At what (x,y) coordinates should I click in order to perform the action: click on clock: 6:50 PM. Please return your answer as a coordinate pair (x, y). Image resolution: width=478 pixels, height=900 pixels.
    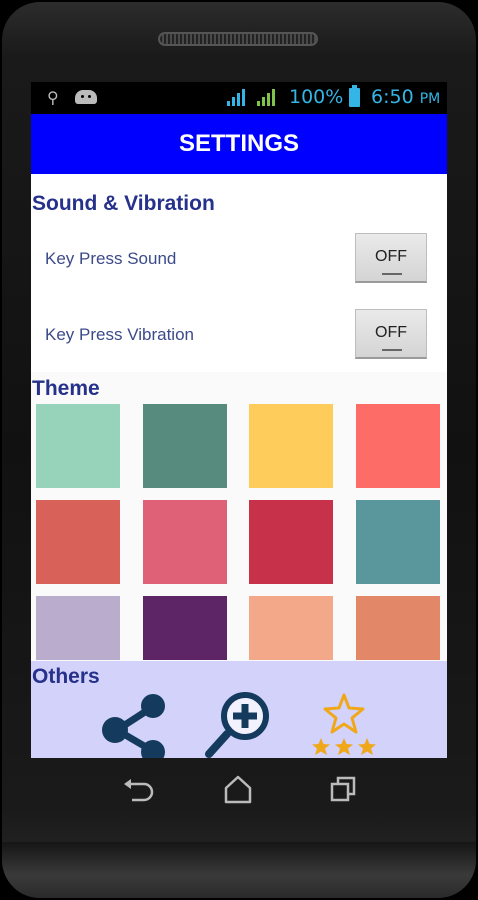
    Looking at the image, I should click on (405, 97).